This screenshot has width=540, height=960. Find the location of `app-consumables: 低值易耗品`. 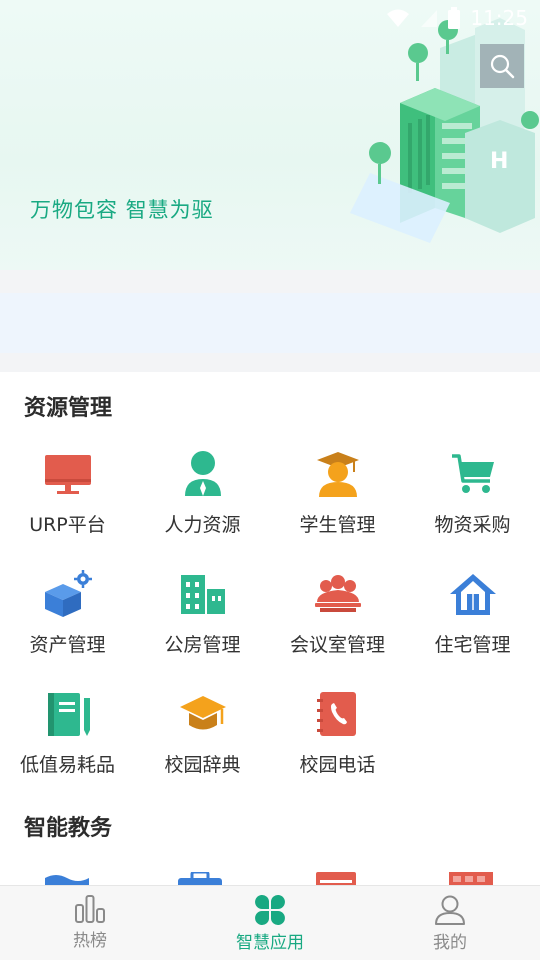

app-consumables: 低值易耗品 is located at coordinates (67, 734).